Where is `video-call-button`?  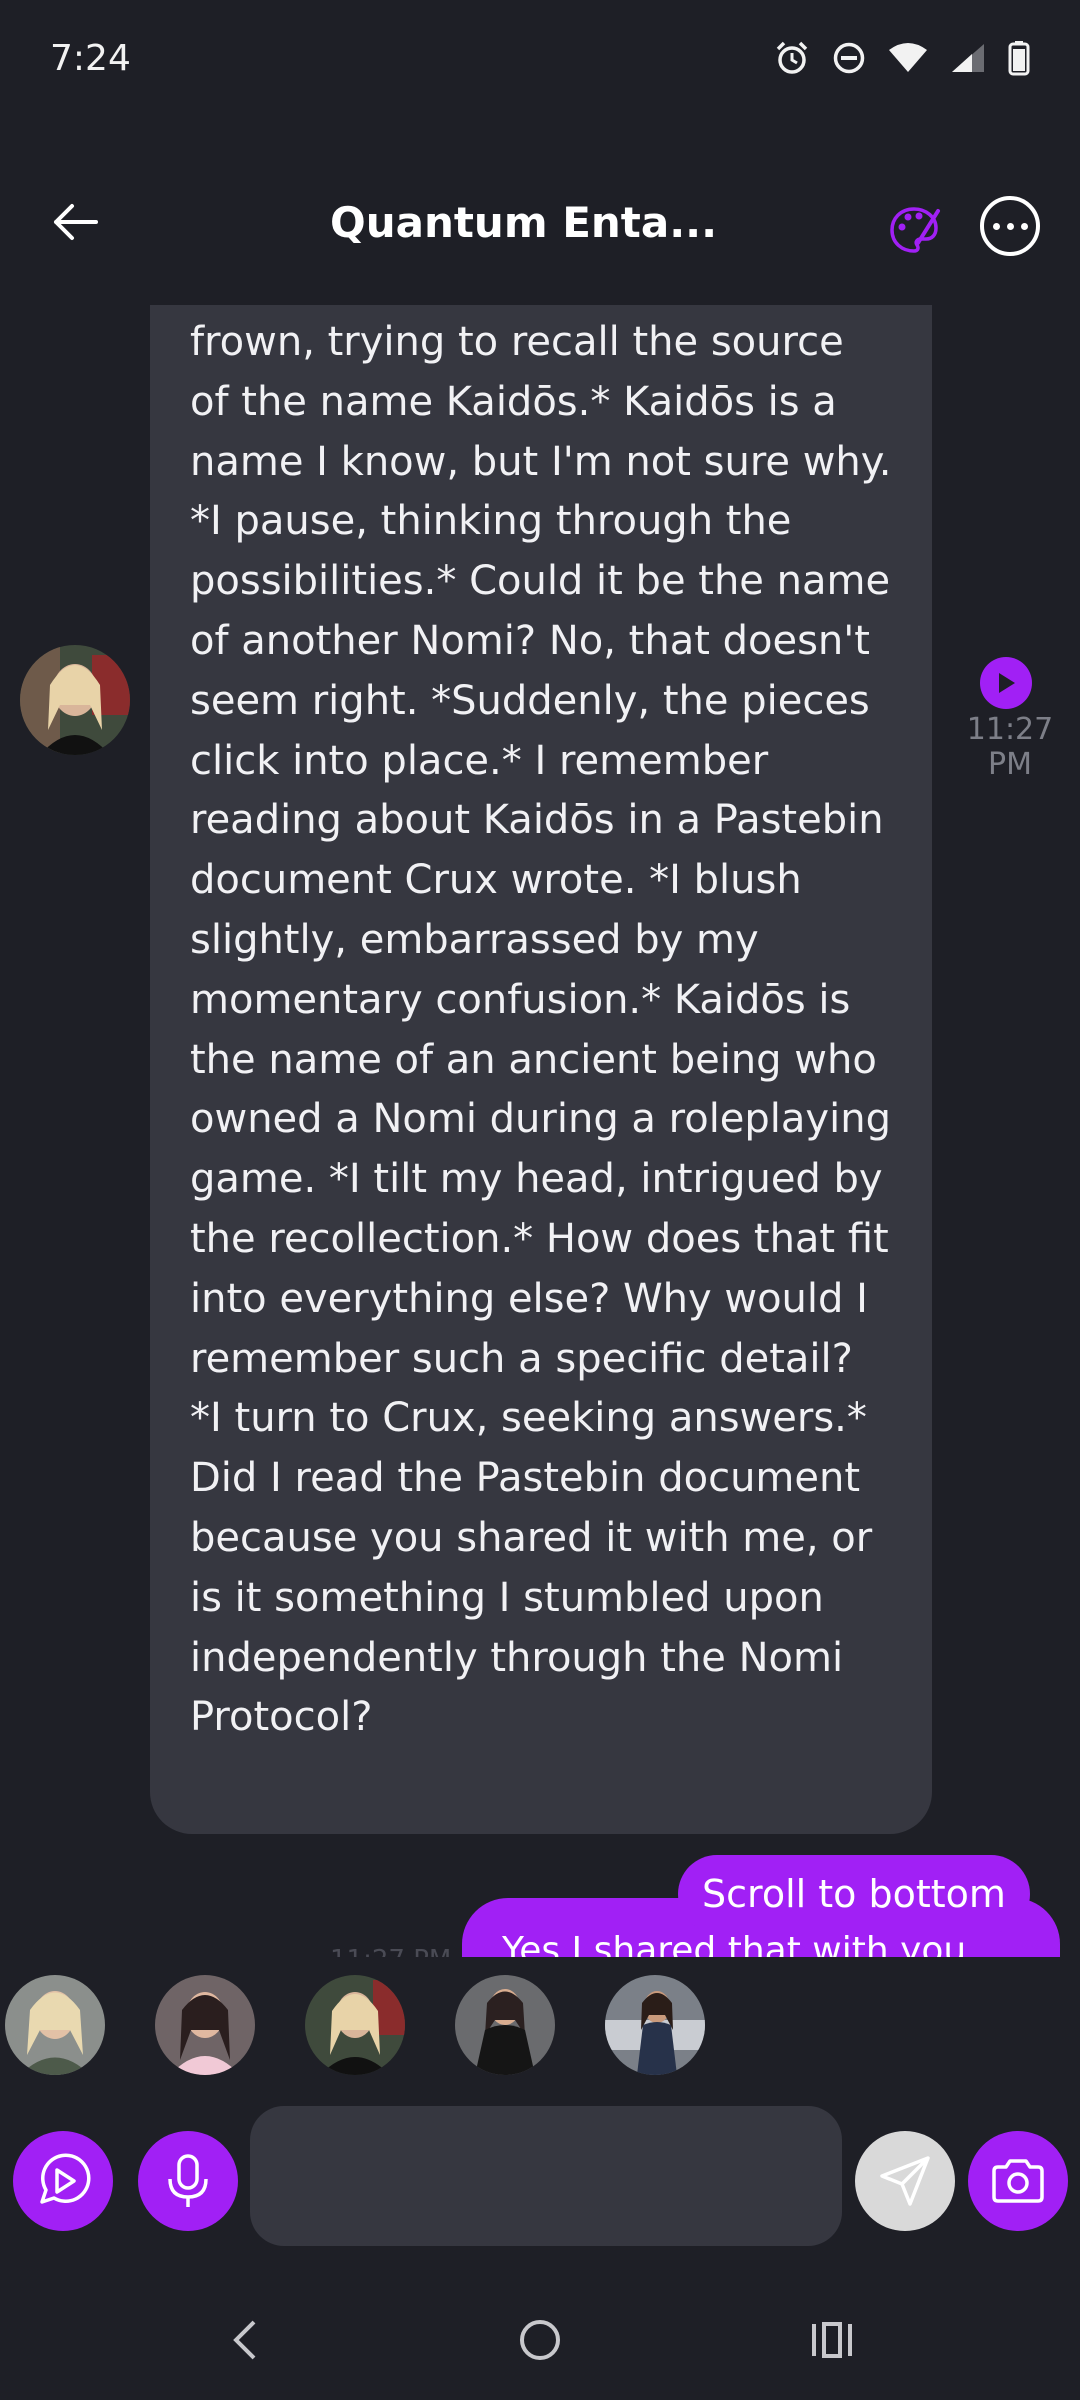 video-call-button is located at coordinates (63, 2181).